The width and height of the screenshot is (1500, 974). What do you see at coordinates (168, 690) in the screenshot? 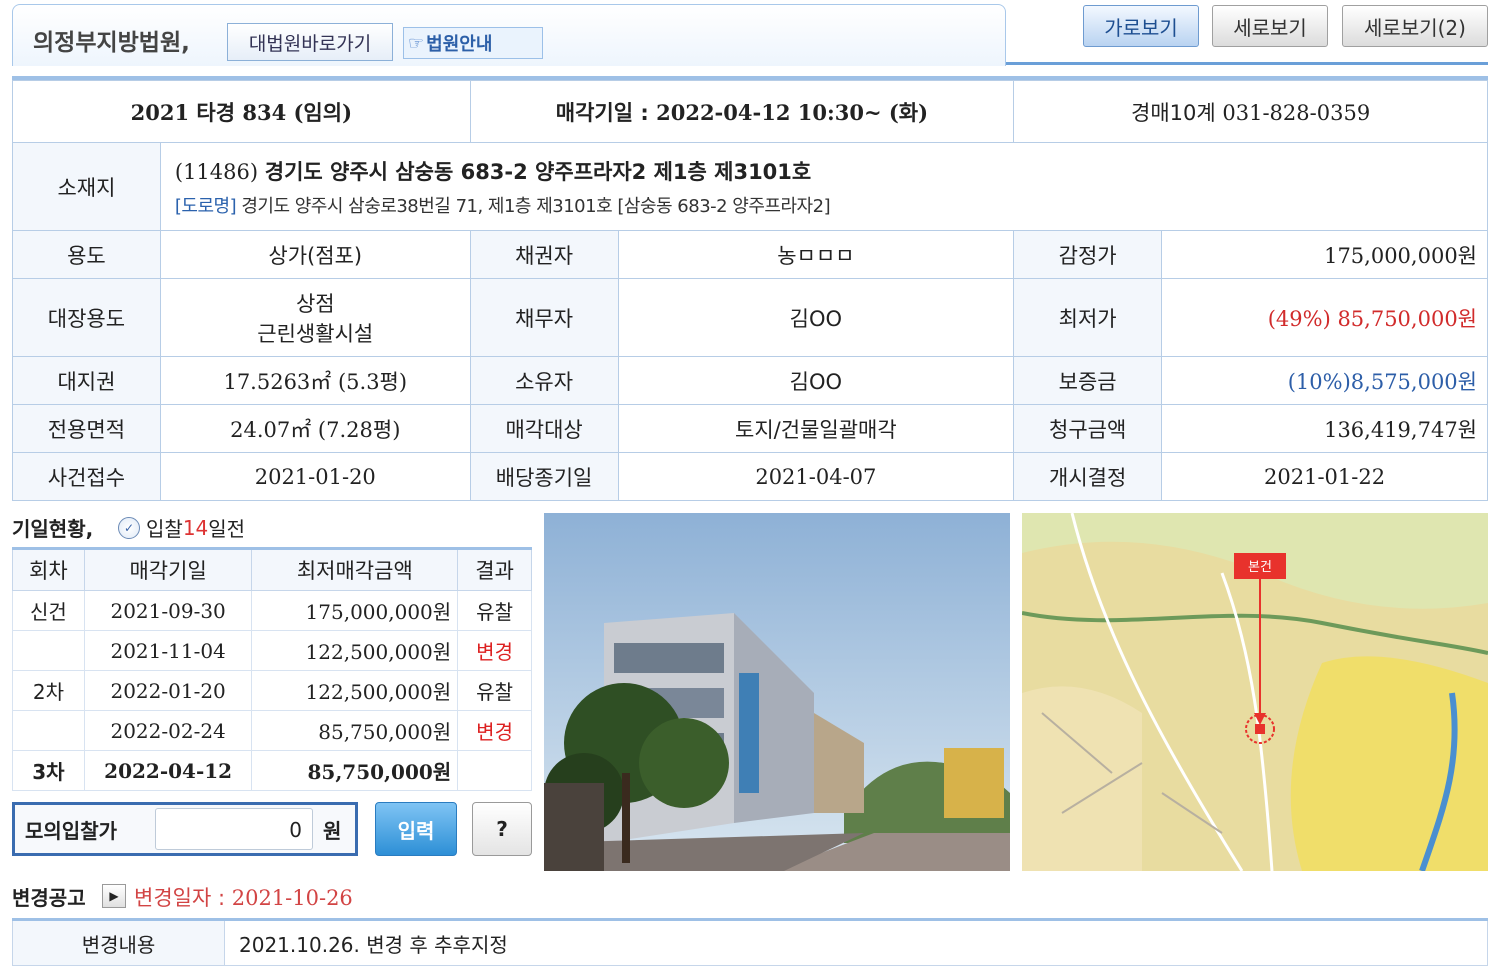
I see `date: 2022-01-20` at bounding box center [168, 690].